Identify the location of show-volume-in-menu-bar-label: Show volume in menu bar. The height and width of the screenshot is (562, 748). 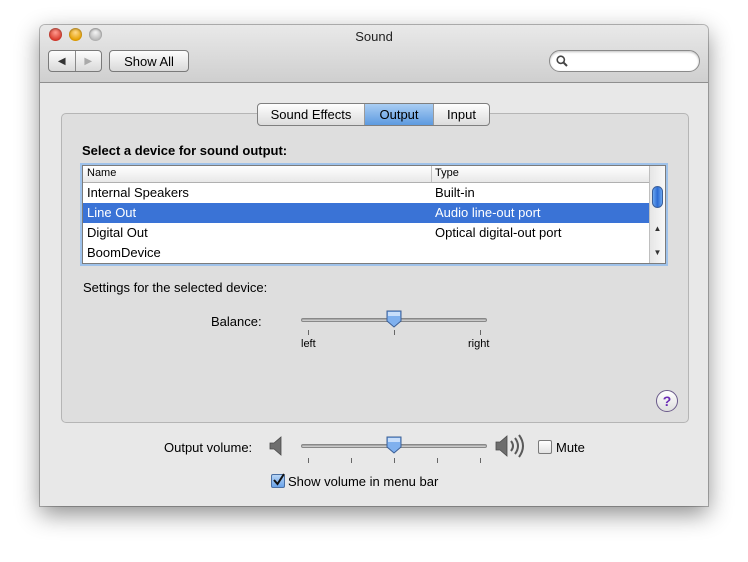
(363, 481).